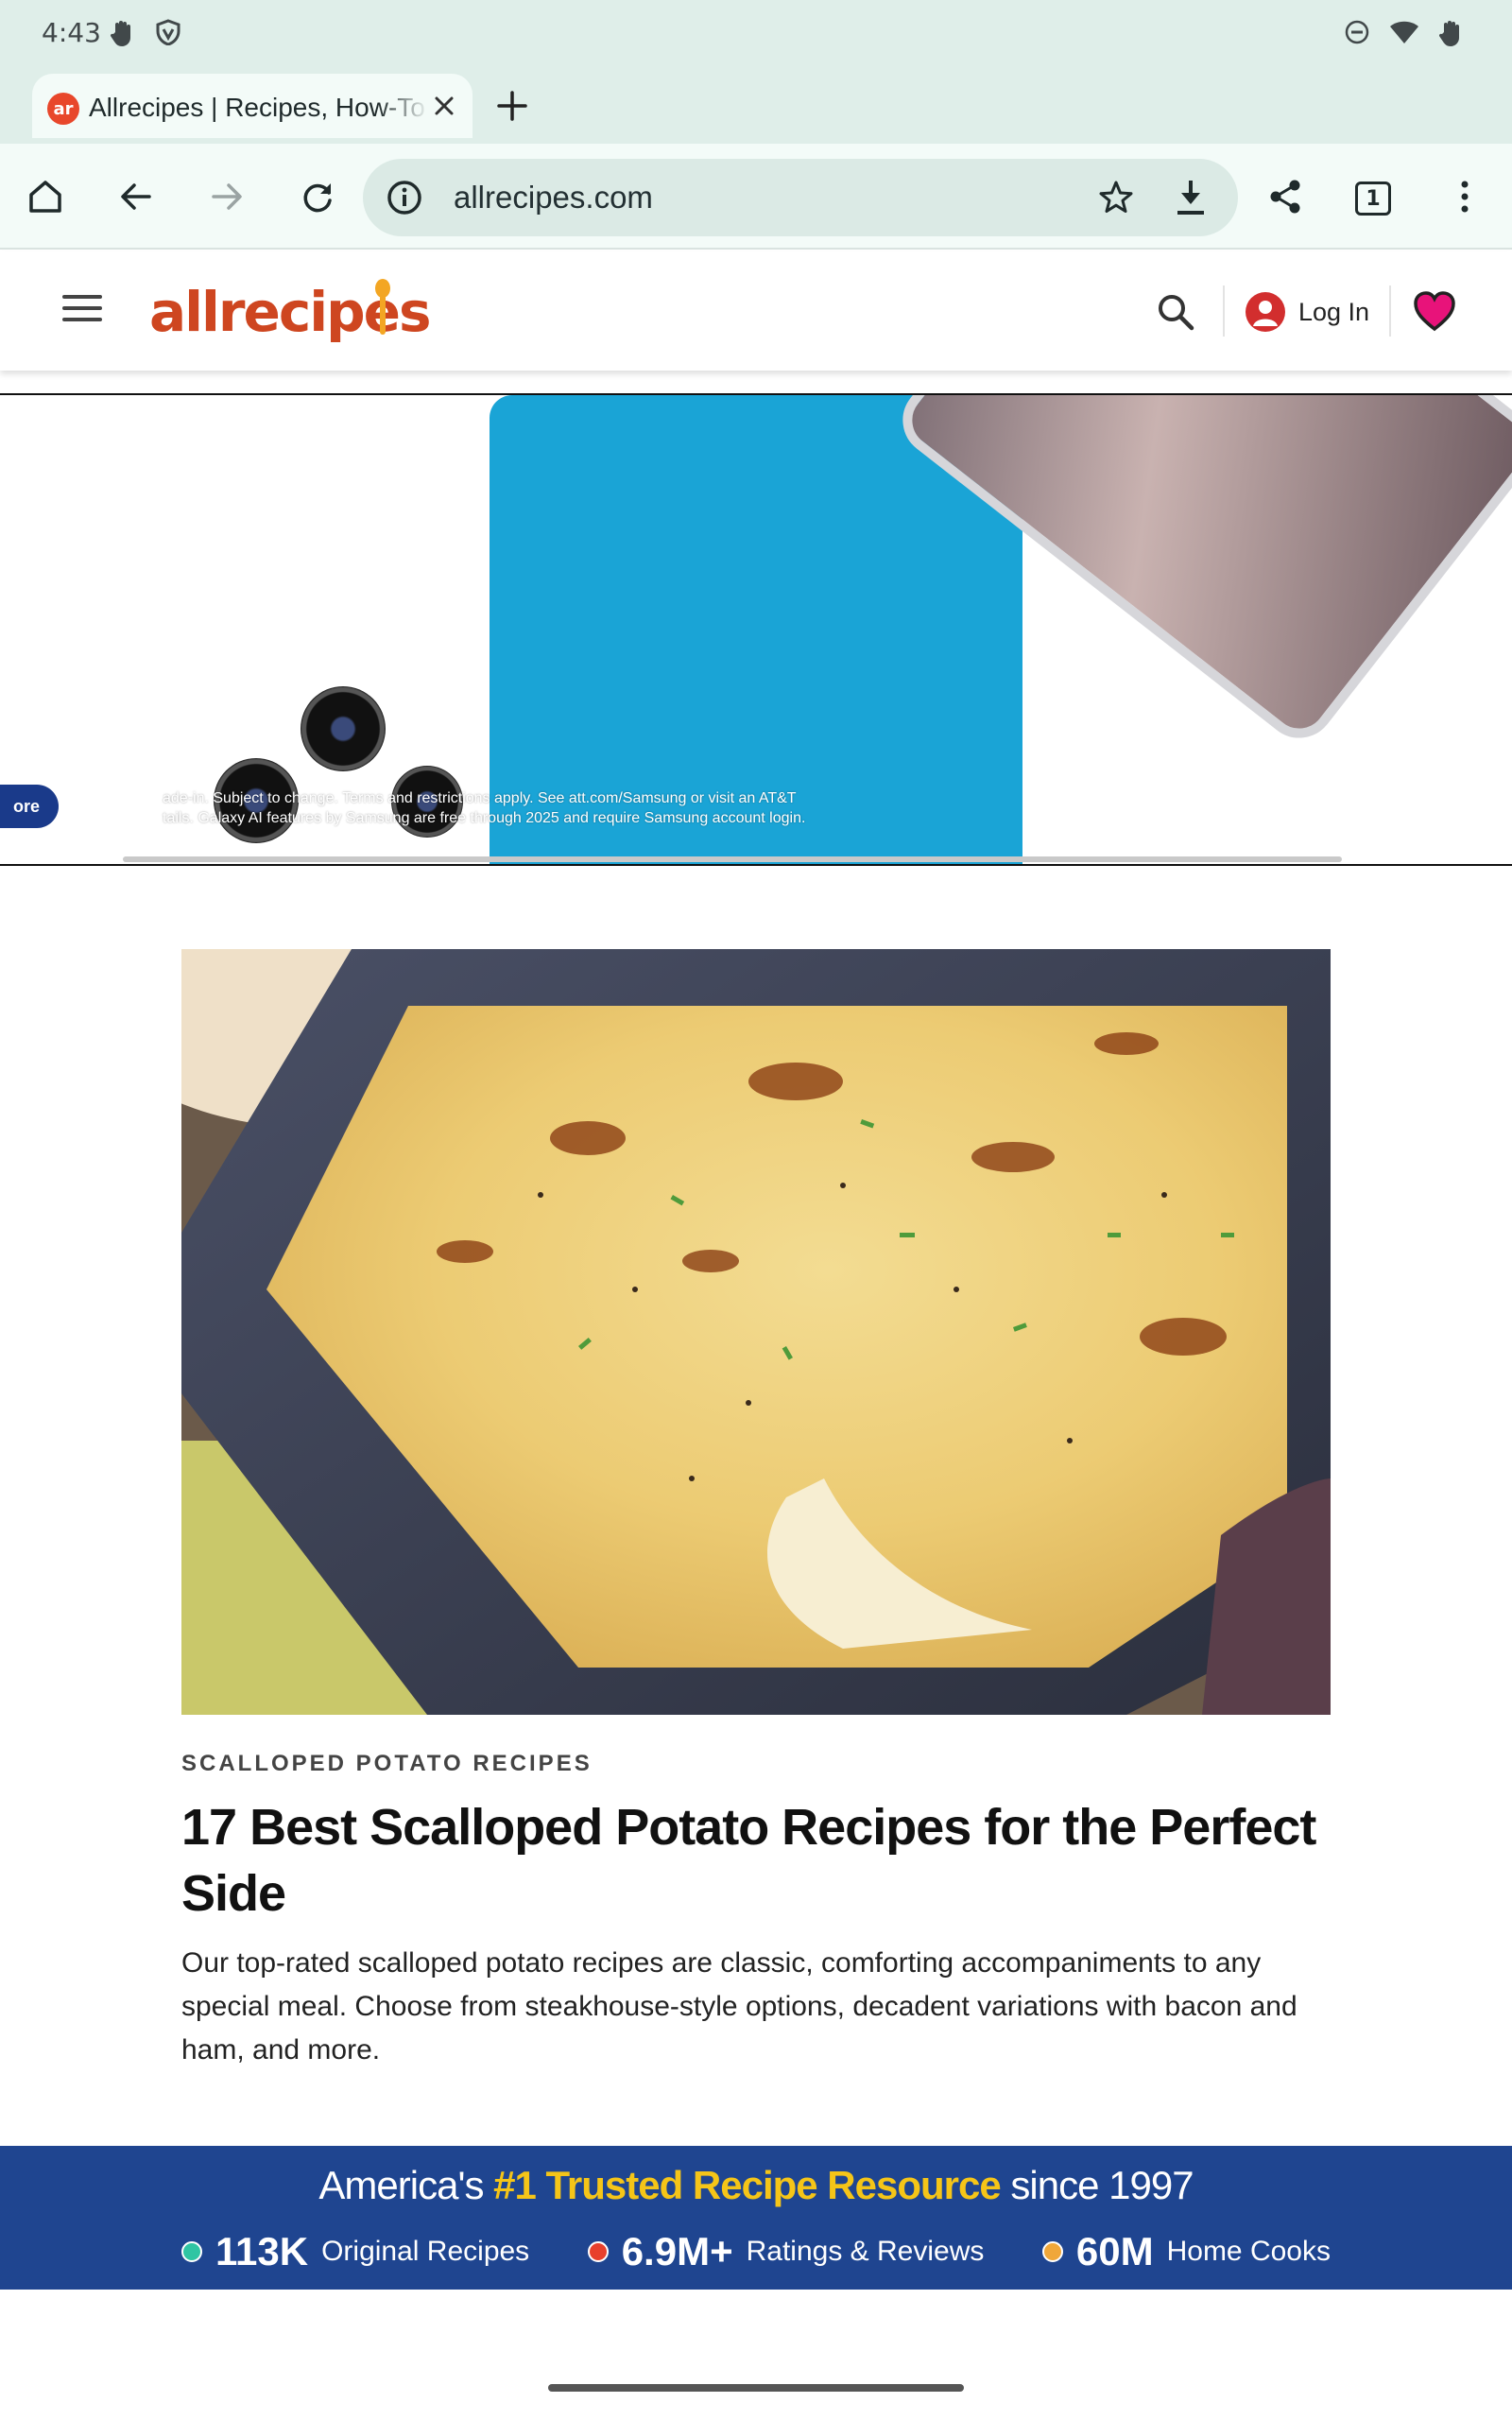  What do you see at coordinates (1116, 197) in the screenshot?
I see `star-icon` at bounding box center [1116, 197].